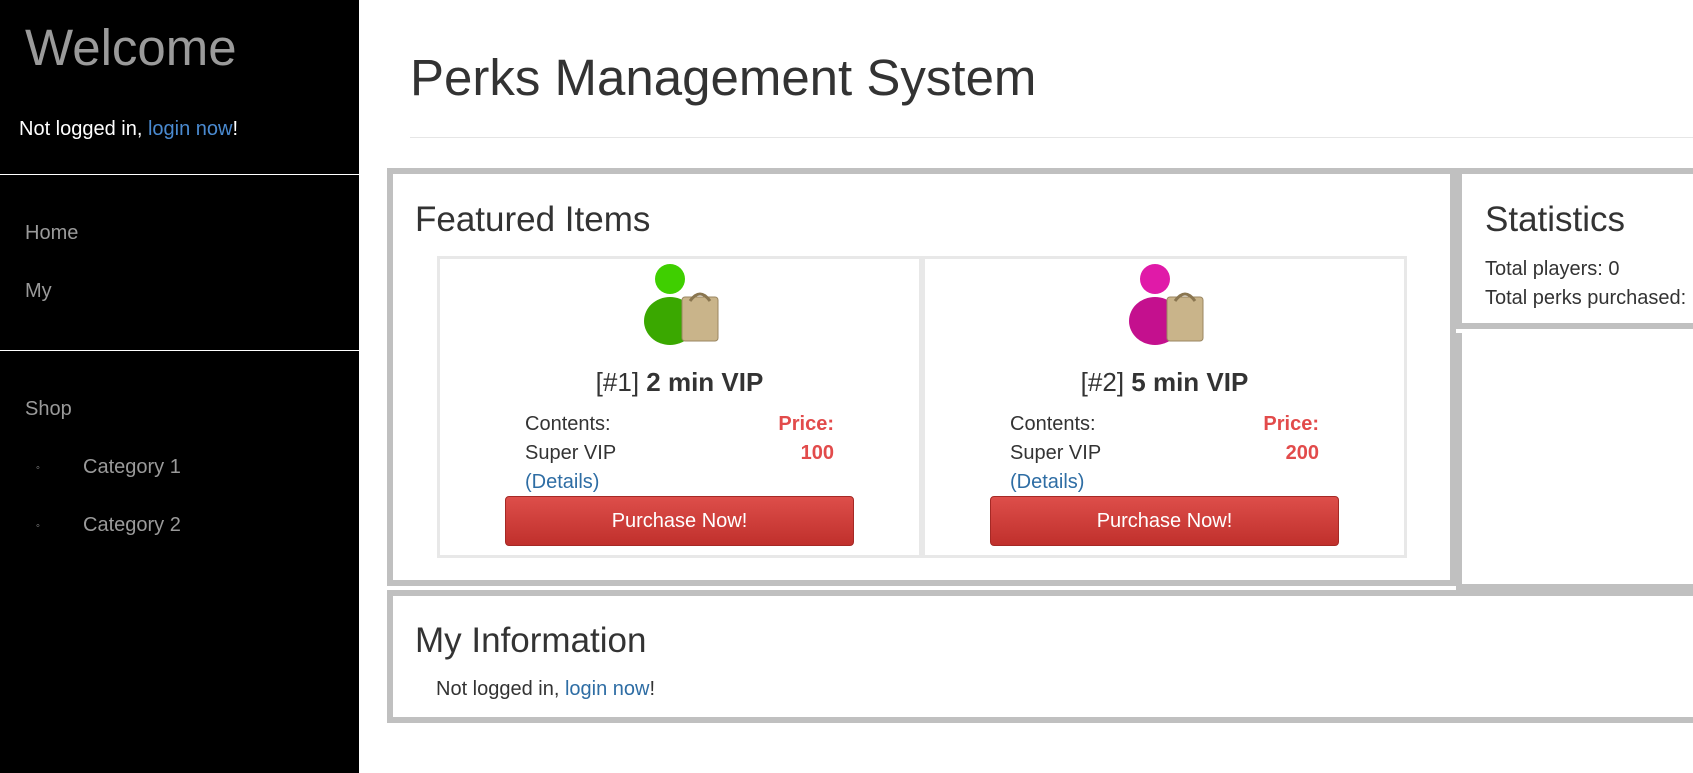 The height and width of the screenshot is (773, 1693). Describe the element at coordinates (48, 409) in the screenshot. I see `sidebar-item-shop: Shop` at that location.